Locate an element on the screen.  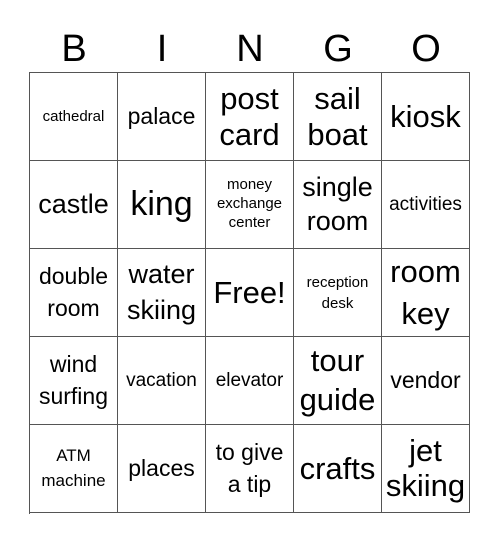
bingo-cell: double room is located at coordinates (74, 293).